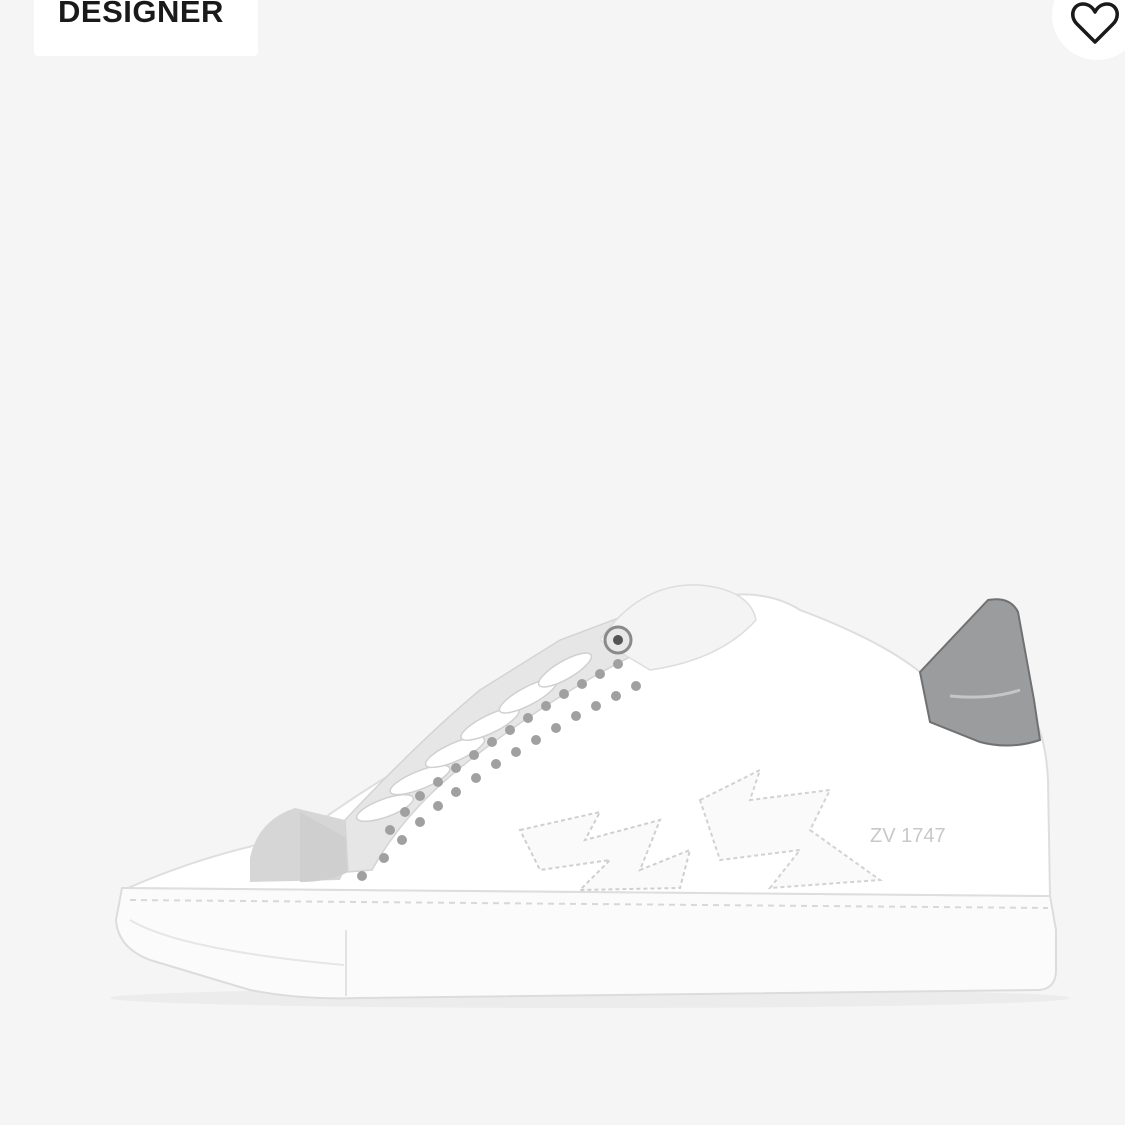  I want to click on designer-badge-label: DESIGNER, so click(141, 14).